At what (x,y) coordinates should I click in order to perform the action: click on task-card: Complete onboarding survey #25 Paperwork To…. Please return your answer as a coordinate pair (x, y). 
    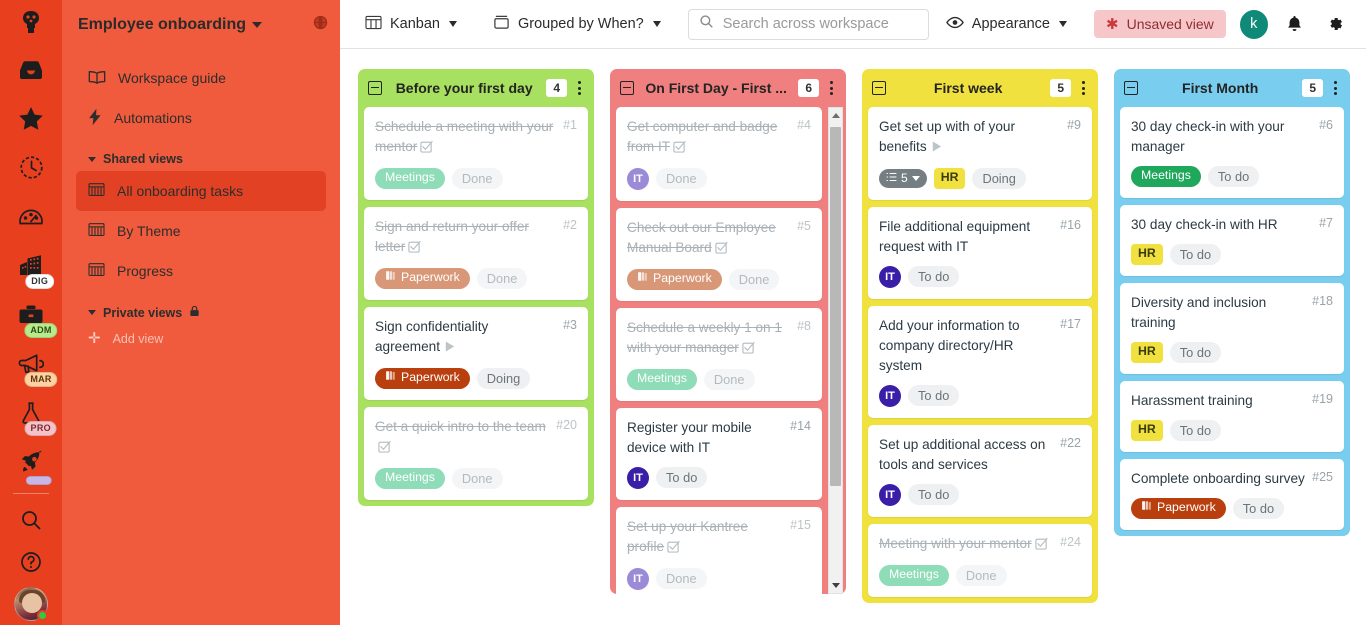
    Looking at the image, I should click on (1232, 494).